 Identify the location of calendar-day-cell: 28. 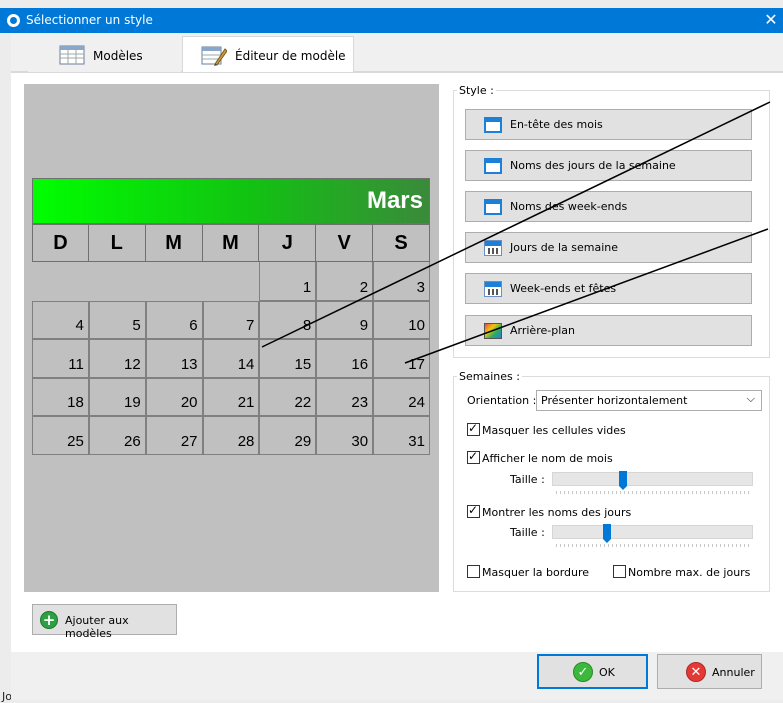
(231, 435).